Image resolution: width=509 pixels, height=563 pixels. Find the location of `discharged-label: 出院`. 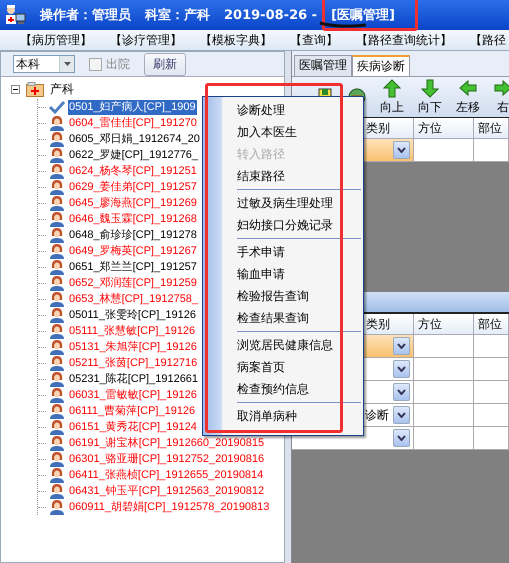

discharged-label: 出院 is located at coordinates (118, 64).